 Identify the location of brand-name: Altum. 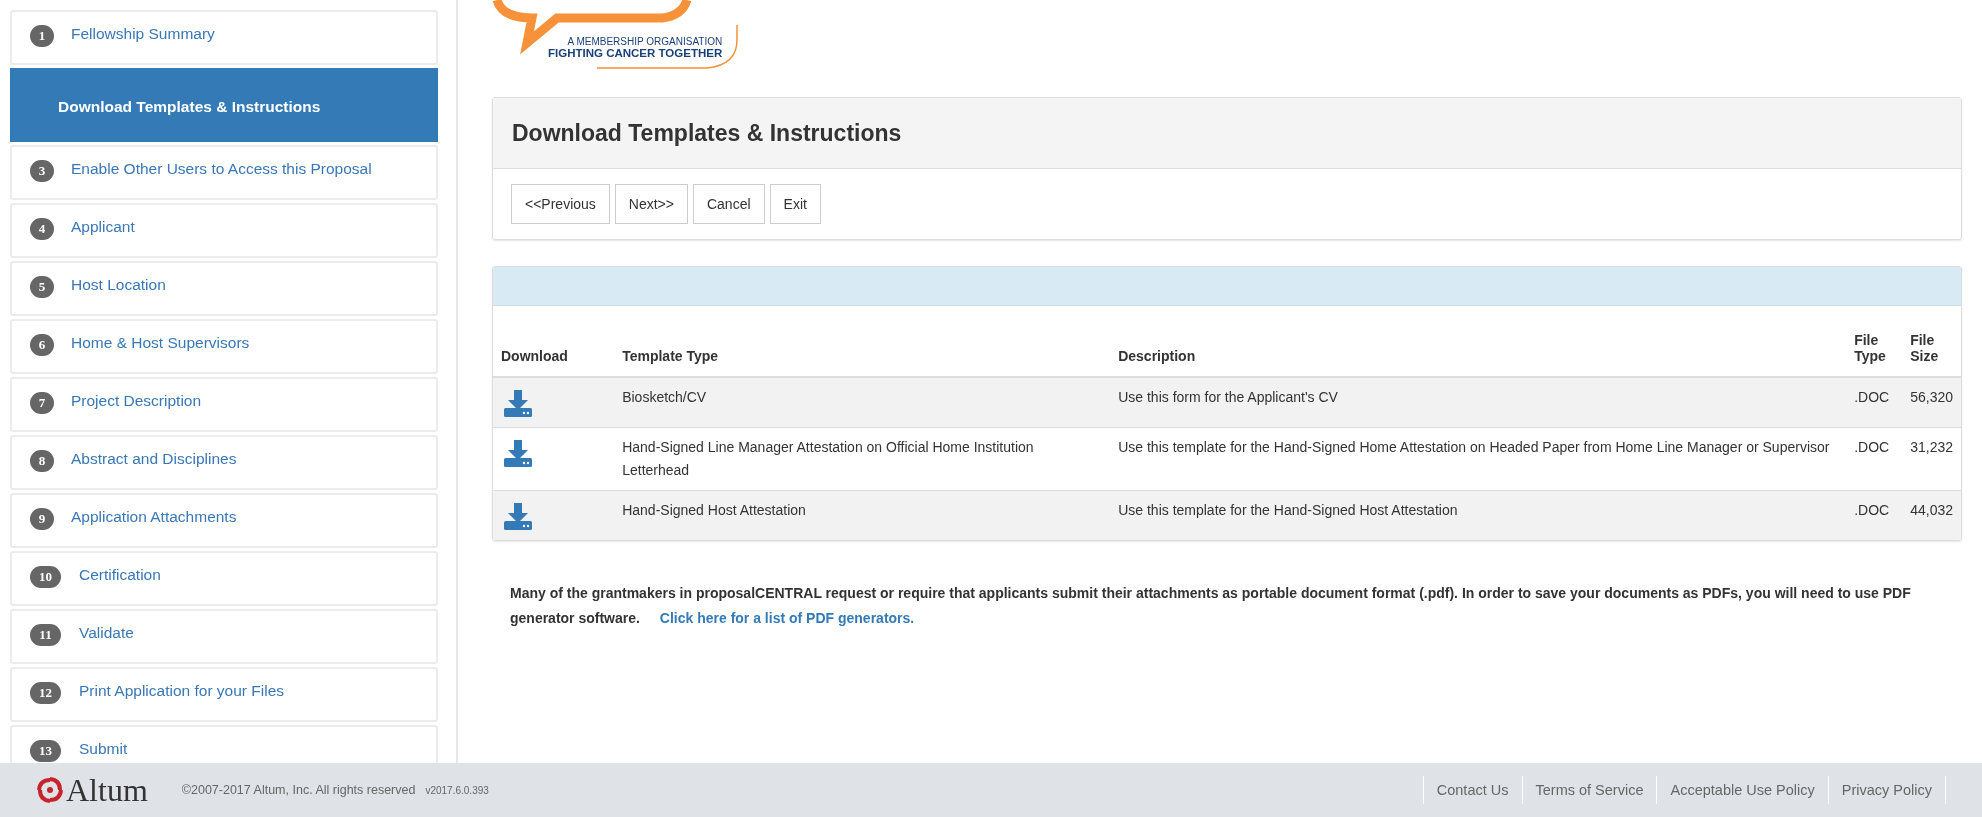
(107, 790).